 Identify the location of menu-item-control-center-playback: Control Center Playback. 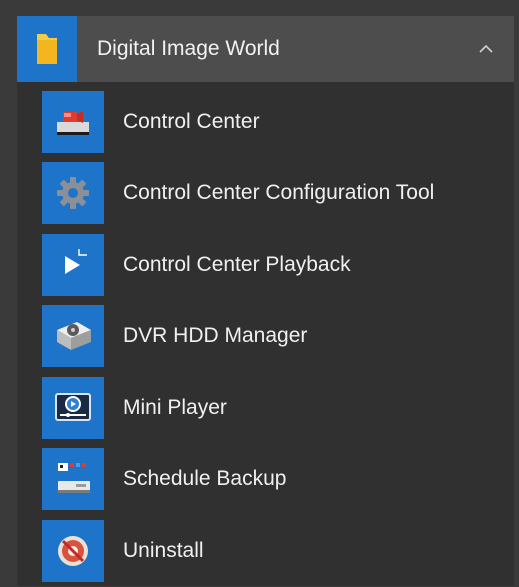
(278, 265).